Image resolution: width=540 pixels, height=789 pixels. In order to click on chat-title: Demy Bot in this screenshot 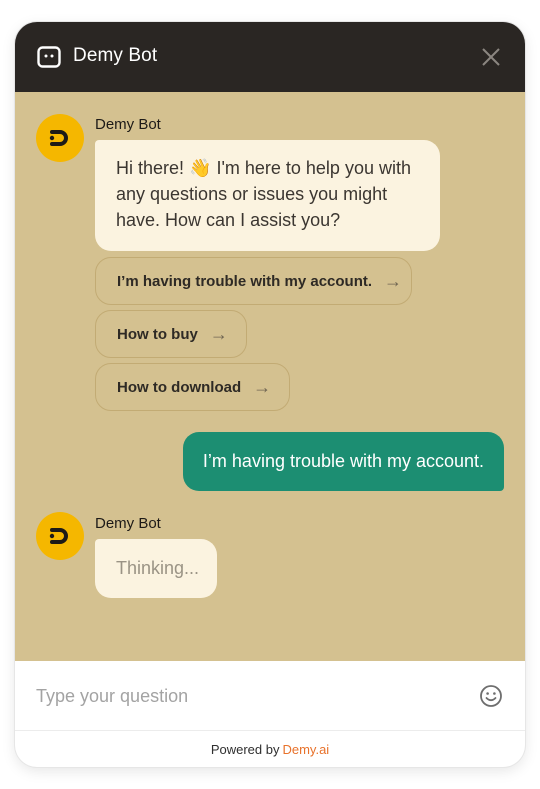, I will do `click(115, 55)`.